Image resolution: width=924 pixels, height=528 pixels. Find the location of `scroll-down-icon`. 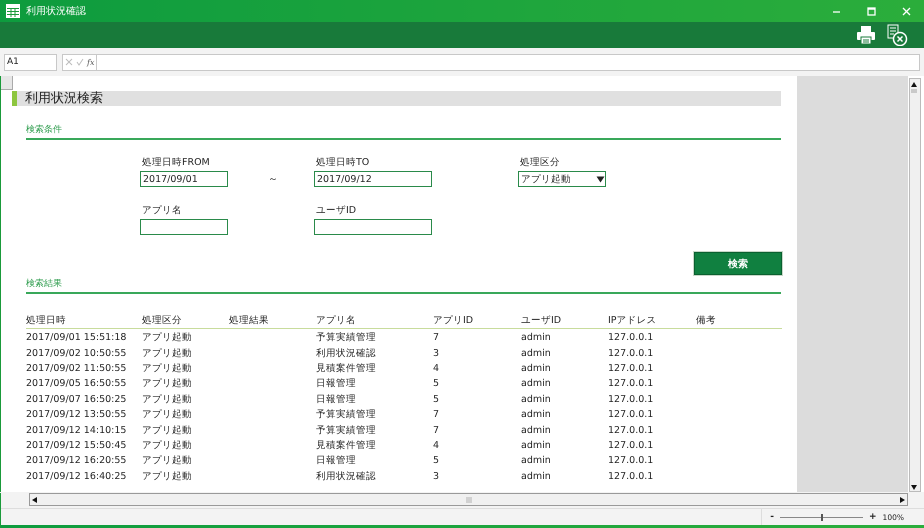

scroll-down-icon is located at coordinates (914, 487).